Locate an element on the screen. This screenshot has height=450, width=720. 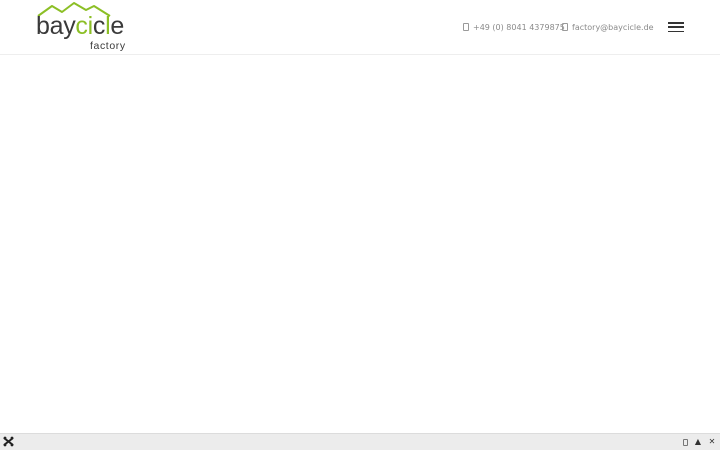
close-icon: ✕ is located at coordinates (712, 442).